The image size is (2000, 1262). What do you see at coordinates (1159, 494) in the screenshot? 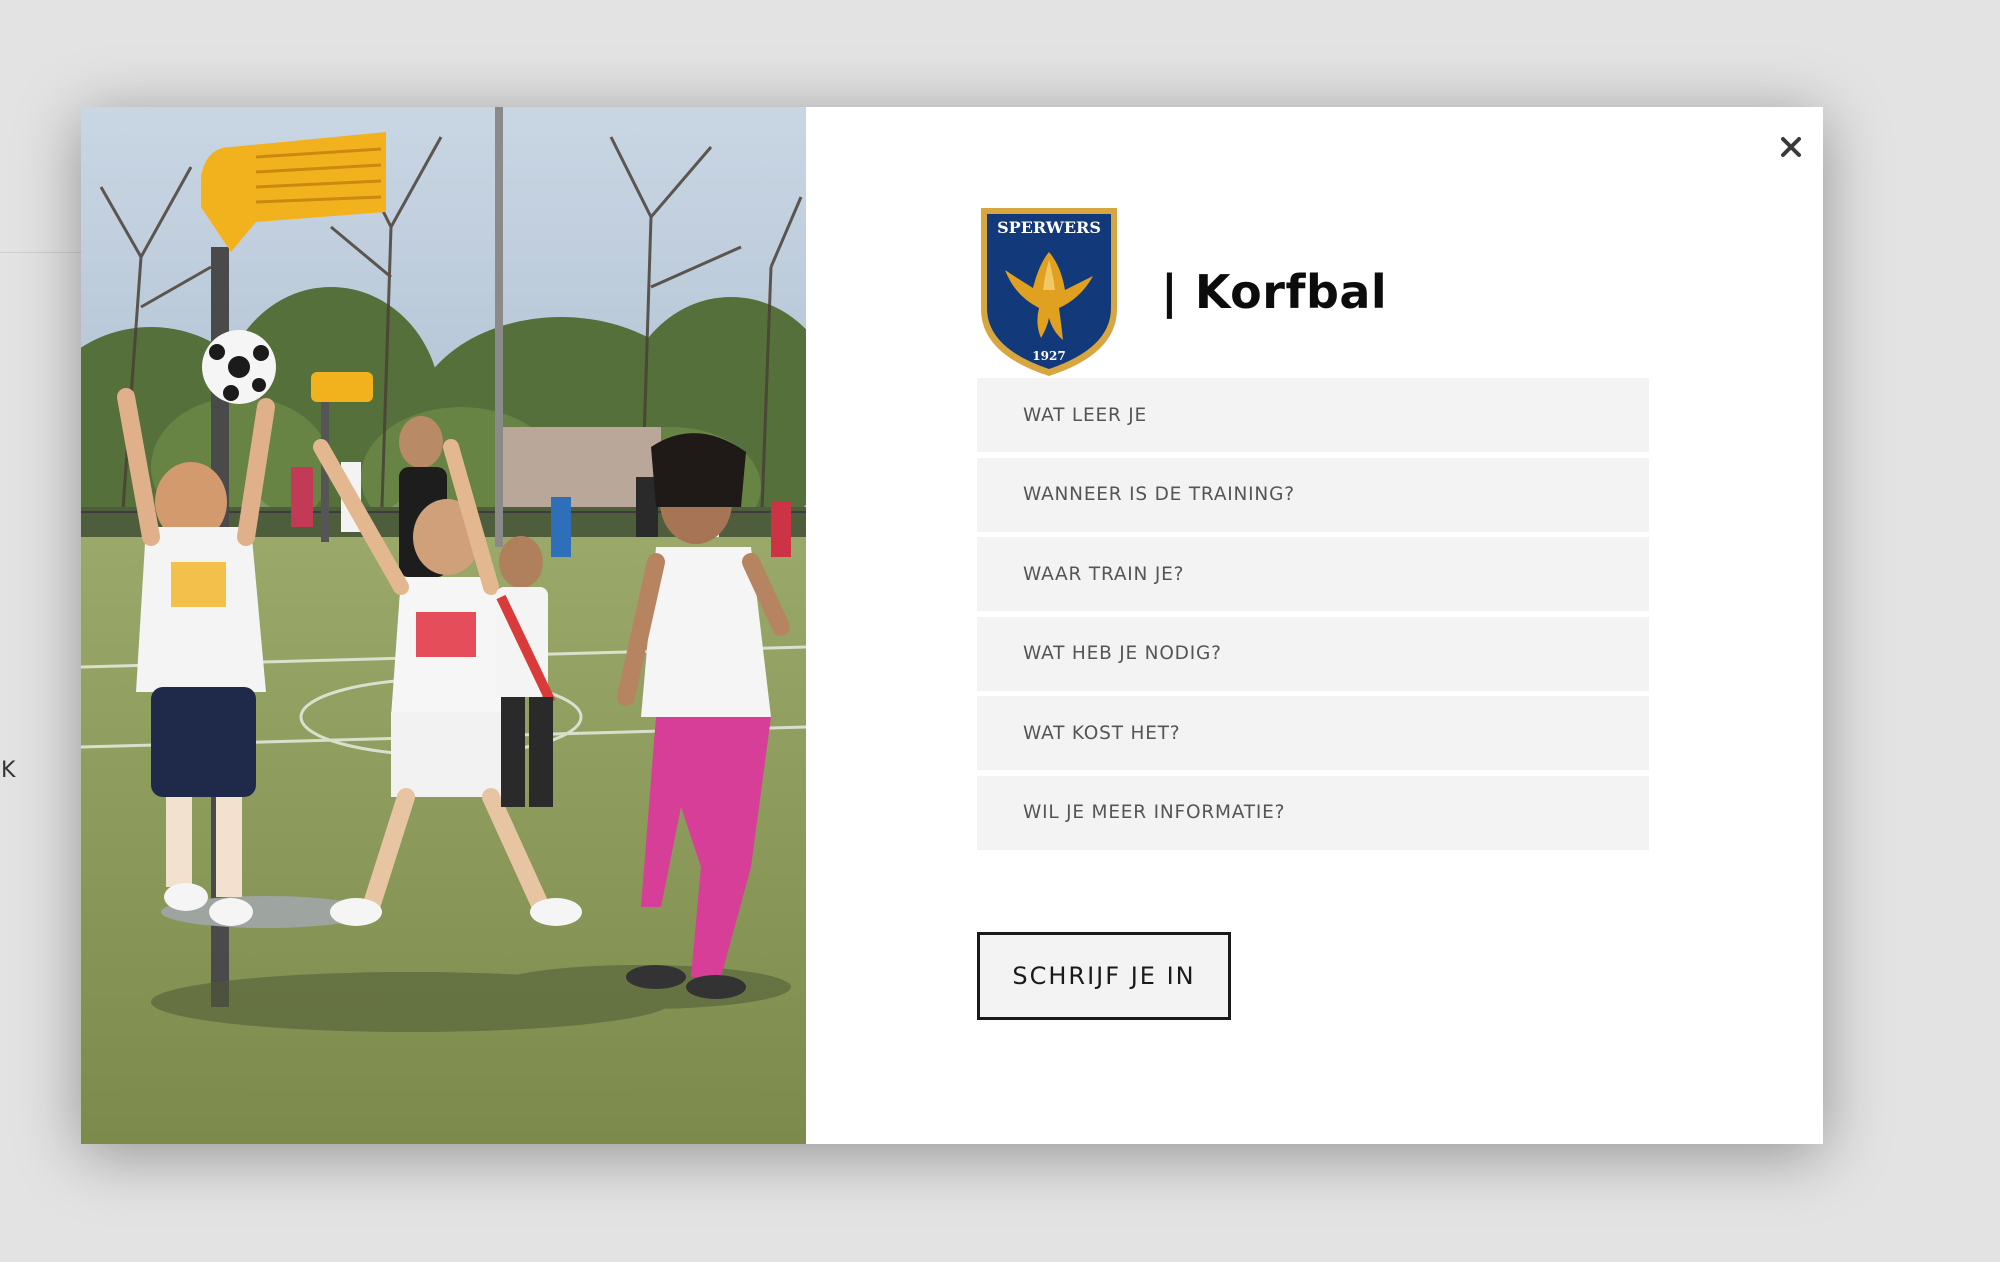
I see `faq-item-label: WANNEER IS DE TRAINING?` at bounding box center [1159, 494].